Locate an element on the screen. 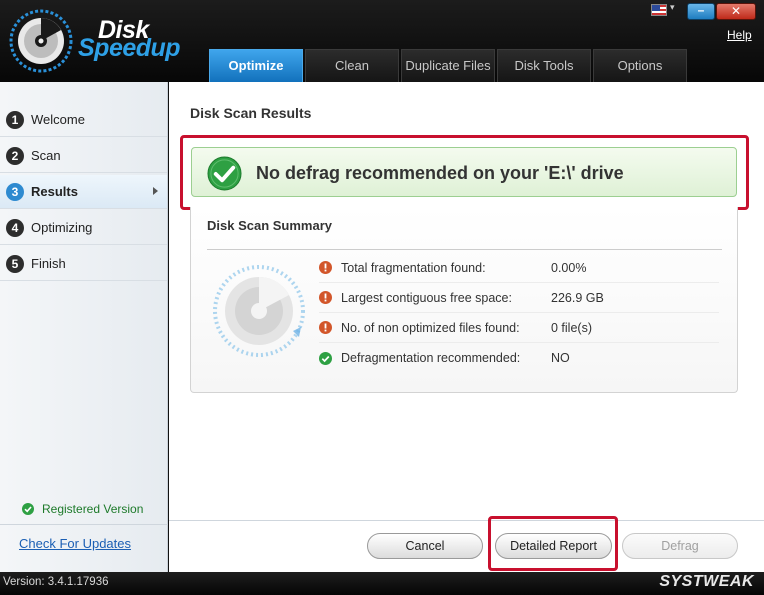 Image resolution: width=764 pixels, height=595 pixels. summary-value: NO is located at coordinates (560, 358).